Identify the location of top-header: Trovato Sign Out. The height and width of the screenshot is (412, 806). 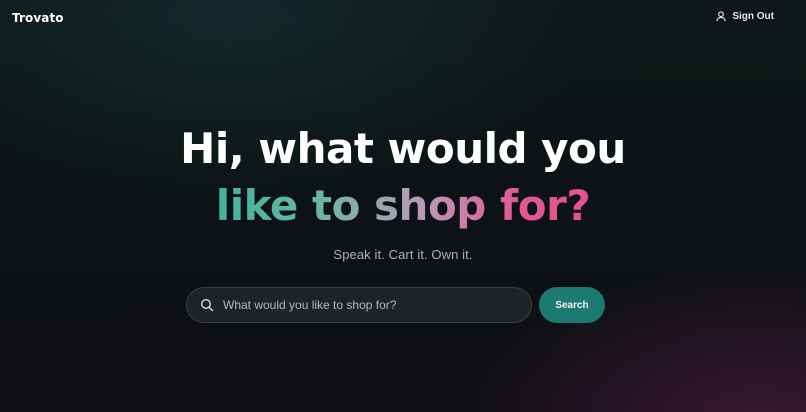
(403, 19).